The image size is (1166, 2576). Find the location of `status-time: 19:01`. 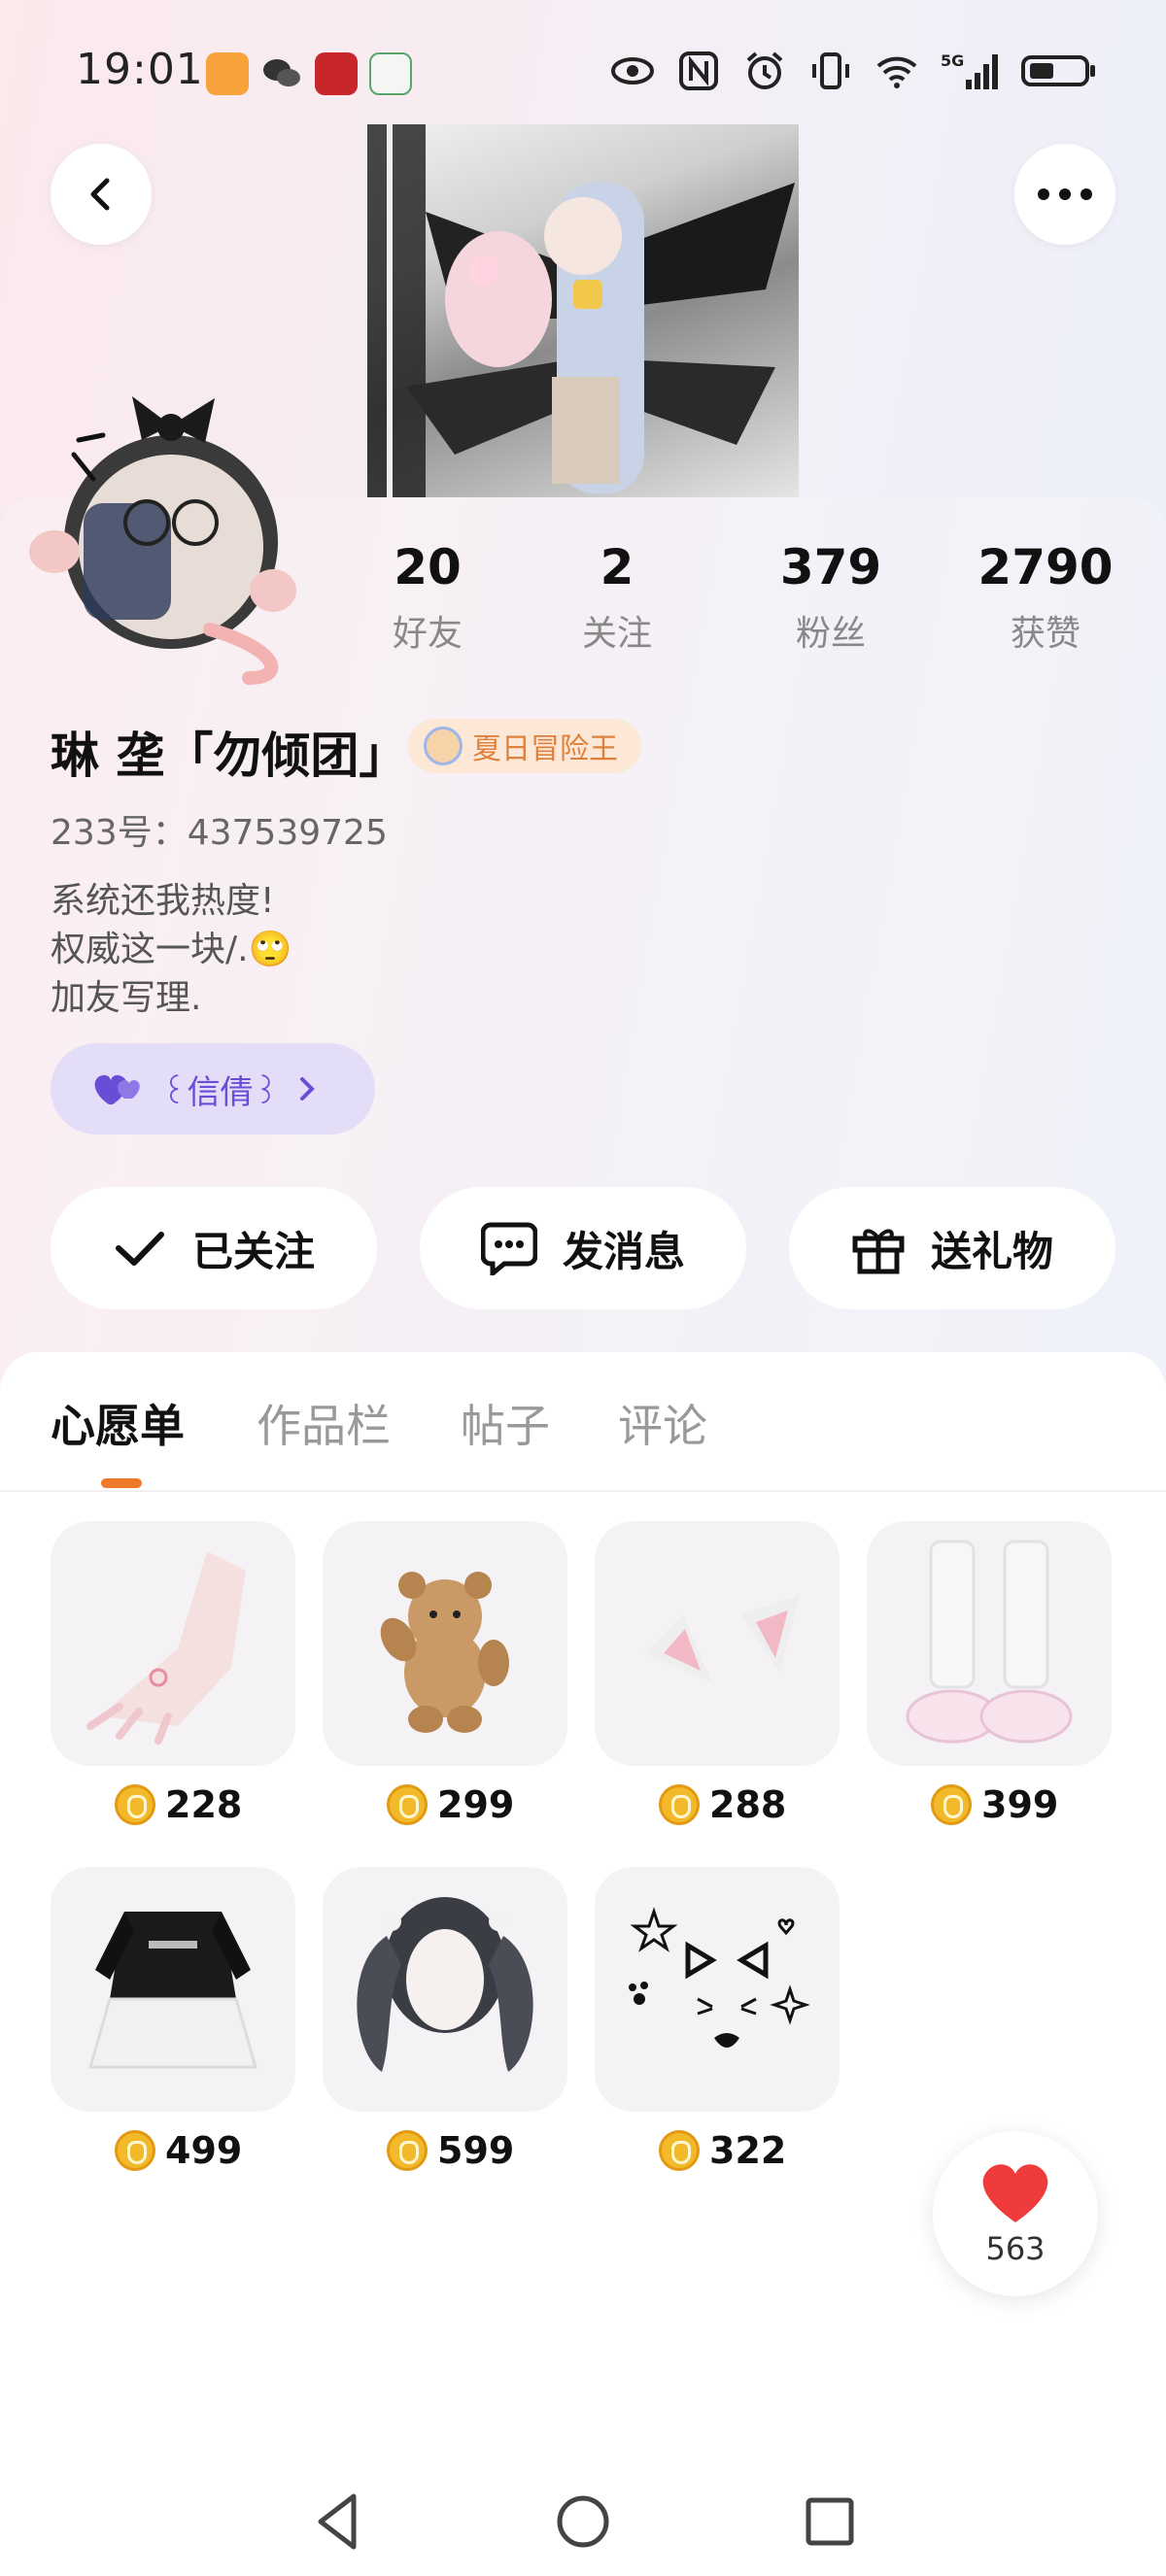

status-time: 19:01 is located at coordinates (140, 69).